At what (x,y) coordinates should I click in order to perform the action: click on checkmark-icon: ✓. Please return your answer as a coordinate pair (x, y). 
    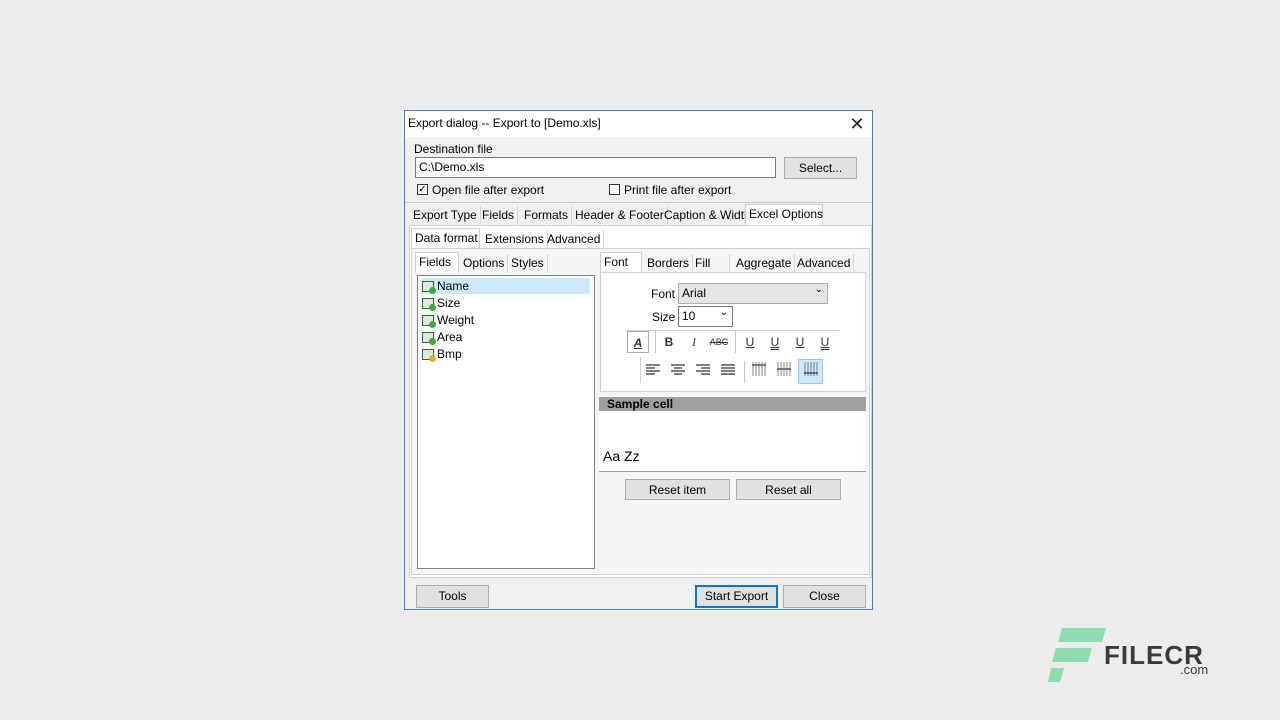
    Looking at the image, I should click on (422, 189).